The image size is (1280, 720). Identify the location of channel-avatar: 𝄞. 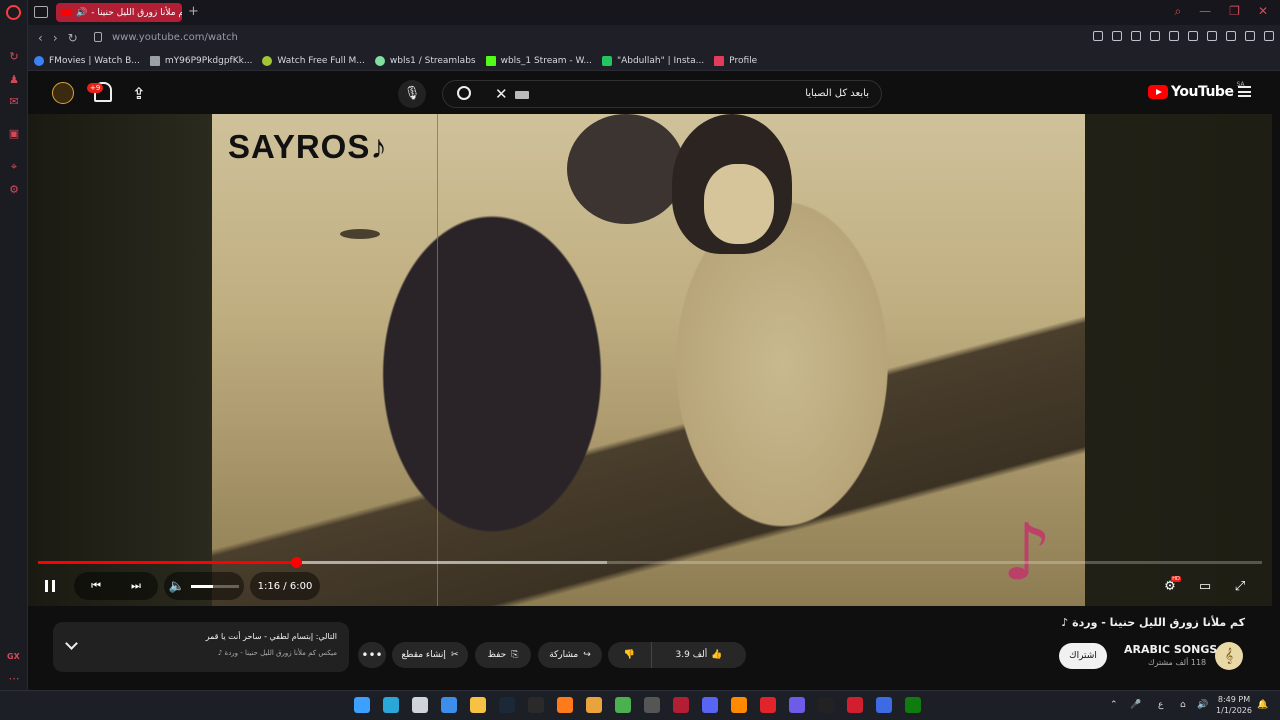
(1229, 656).